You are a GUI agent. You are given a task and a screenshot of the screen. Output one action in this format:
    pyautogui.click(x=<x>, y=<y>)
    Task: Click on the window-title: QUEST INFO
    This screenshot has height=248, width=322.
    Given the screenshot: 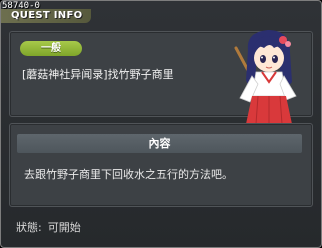 What is the action you would take?
    pyautogui.click(x=47, y=15)
    